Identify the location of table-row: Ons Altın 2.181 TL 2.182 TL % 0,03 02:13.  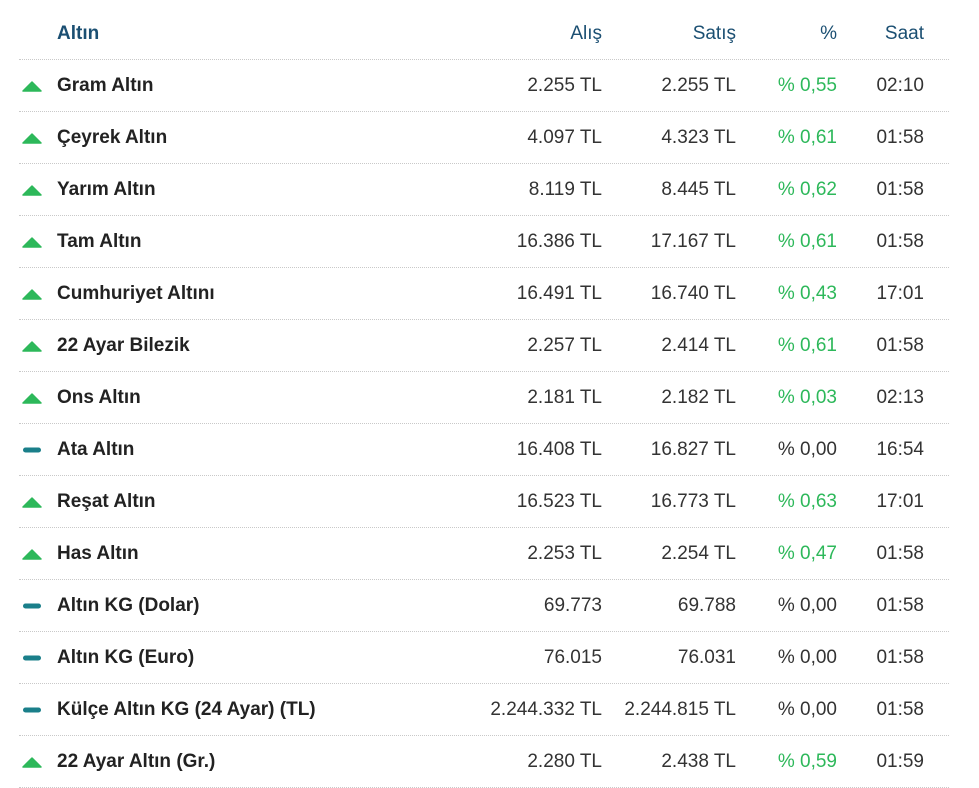
(484, 398).